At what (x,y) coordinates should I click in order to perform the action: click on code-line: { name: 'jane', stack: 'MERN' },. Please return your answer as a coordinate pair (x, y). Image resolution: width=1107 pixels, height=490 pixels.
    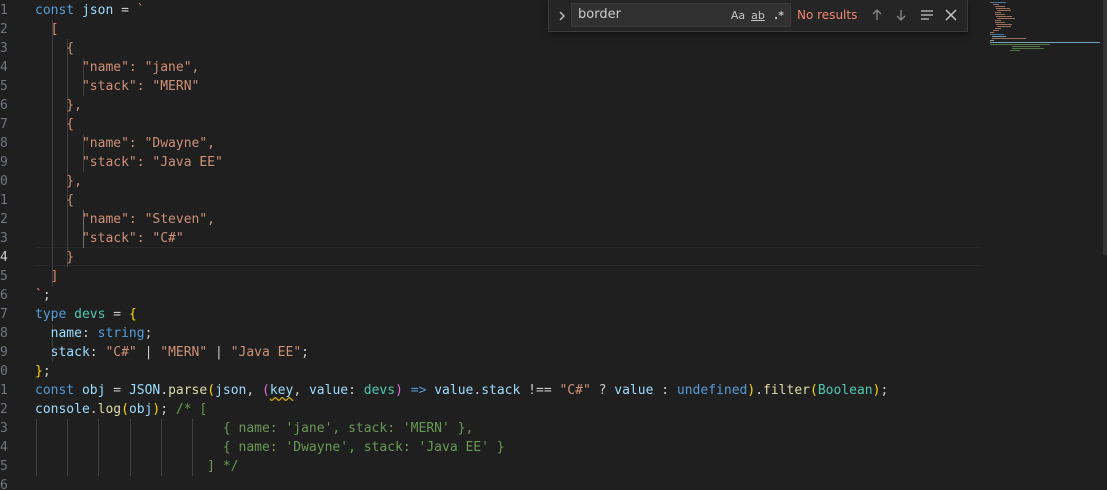
    Looking at the image, I should click on (254, 428).